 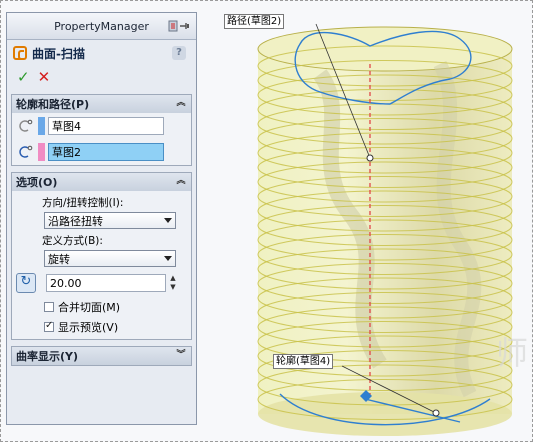 I want to click on show-preview-label: 显示预览(V), so click(x=88, y=327).